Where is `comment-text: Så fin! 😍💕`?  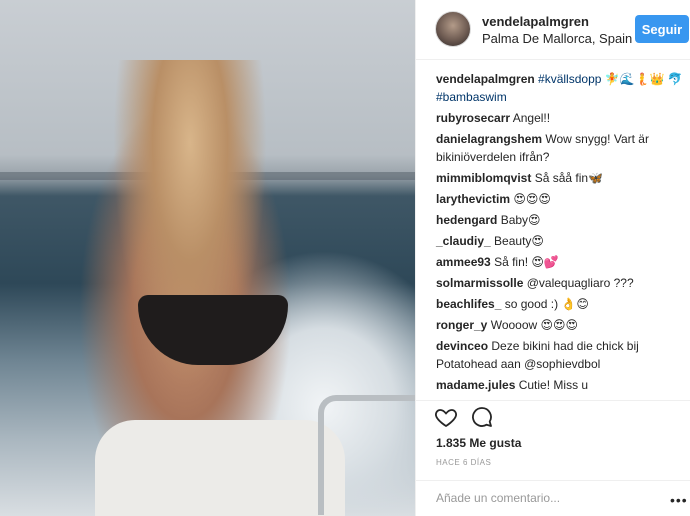
comment-text: Så fin! 😍💕 is located at coordinates (526, 262).